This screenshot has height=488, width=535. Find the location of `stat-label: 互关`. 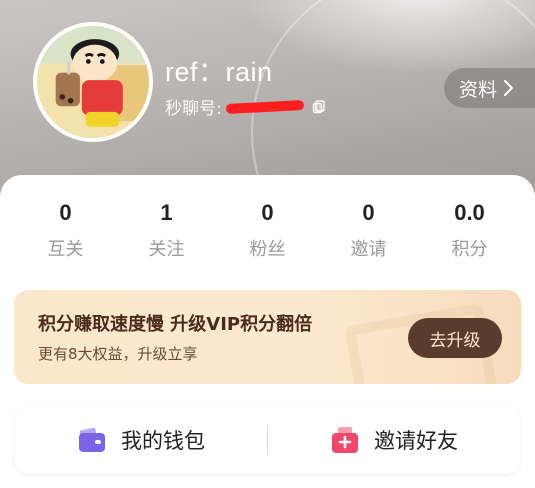

stat-label: 互关 is located at coordinates (65, 249).